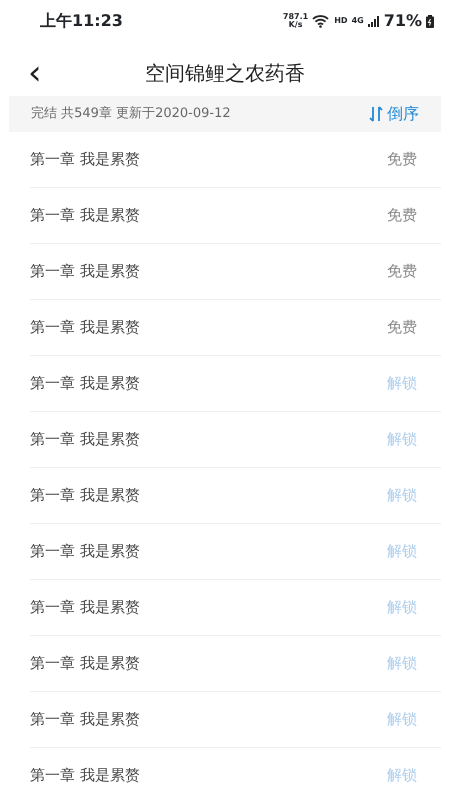 The height and width of the screenshot is (800, 450). Describe the element at coordinates (358, 21) in the screenshot. I see `network-type: 4G` at that location.